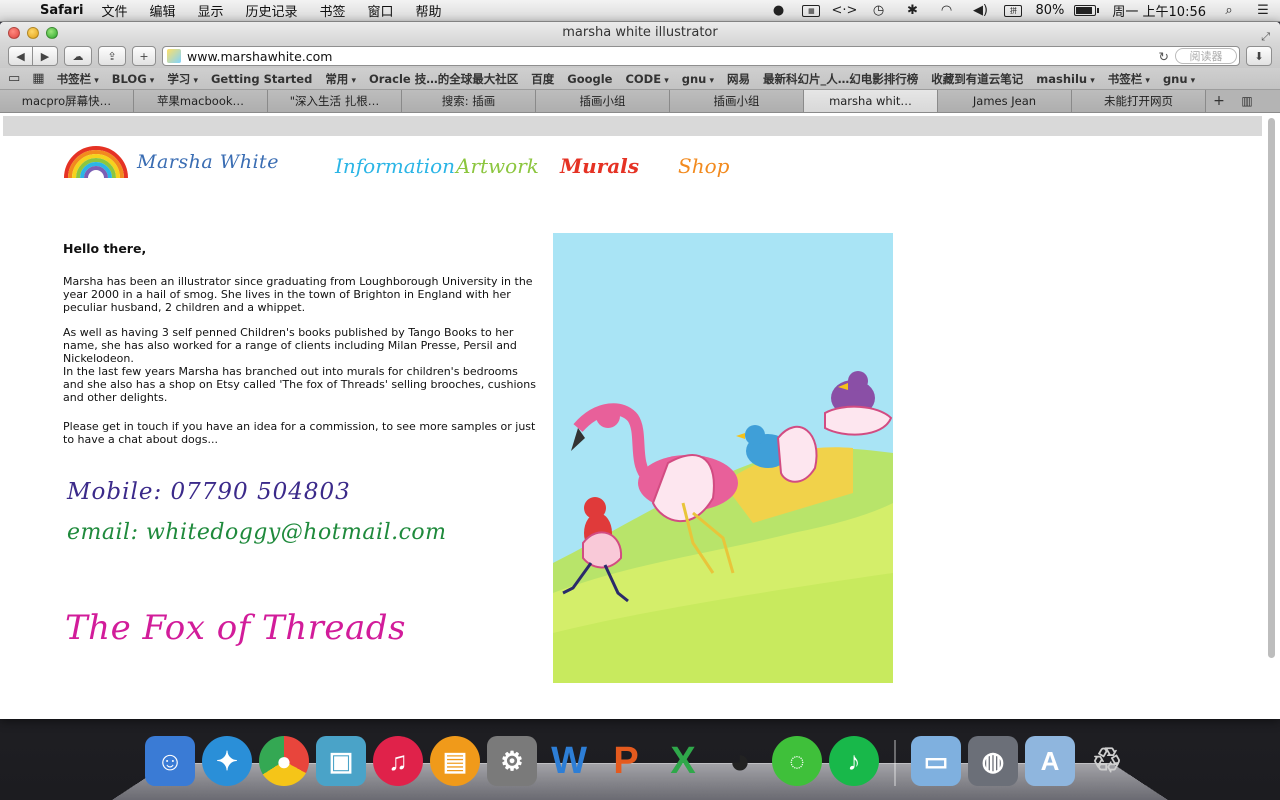 The width and height of the screenshot is (1280, 800). I want to click on nav-artwork: Artwork, so click(497, 166).